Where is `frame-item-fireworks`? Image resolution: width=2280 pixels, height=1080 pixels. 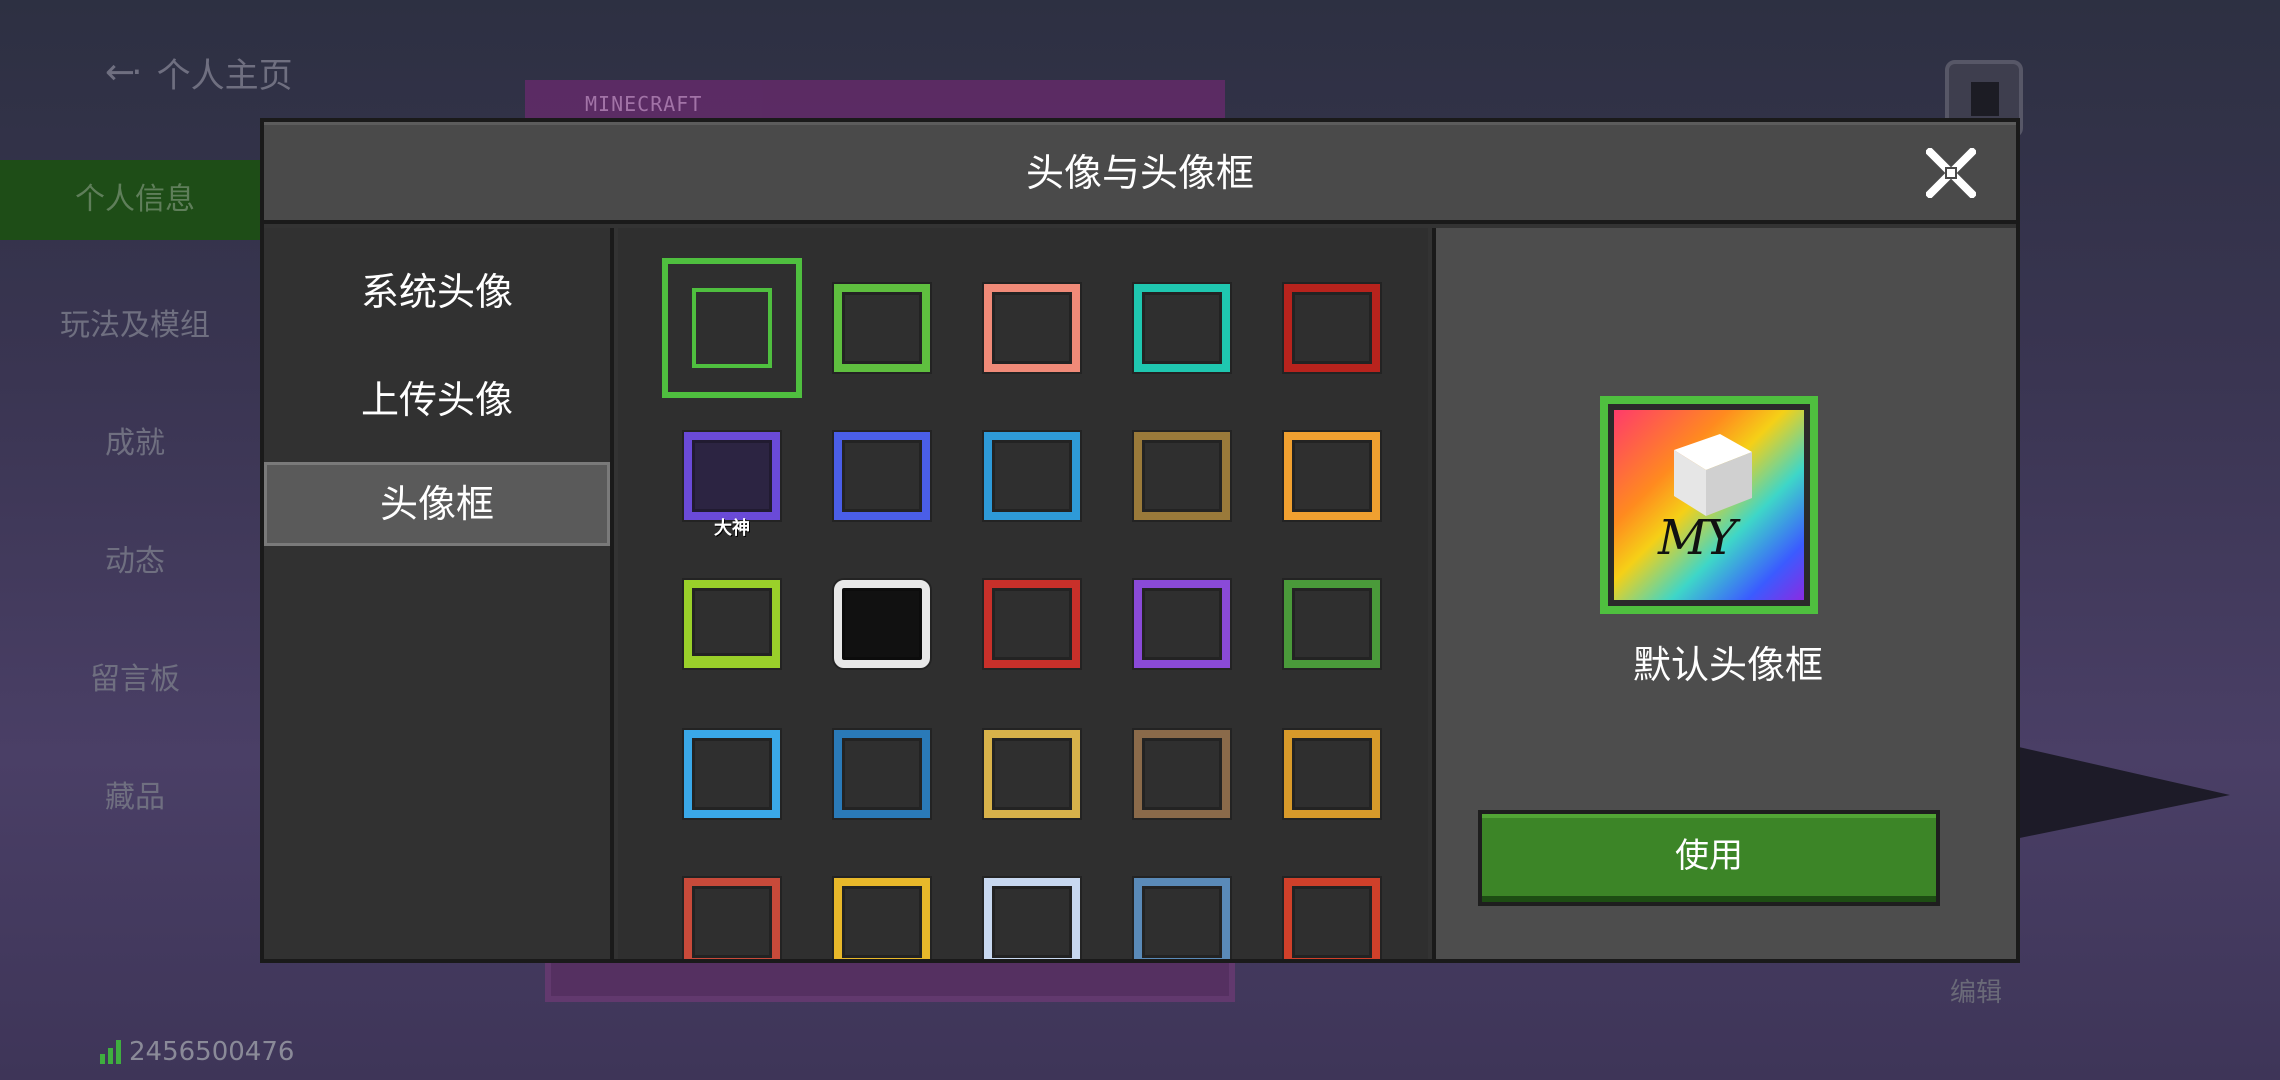
frame-item-fireworks is located at coordinates (732, 905).